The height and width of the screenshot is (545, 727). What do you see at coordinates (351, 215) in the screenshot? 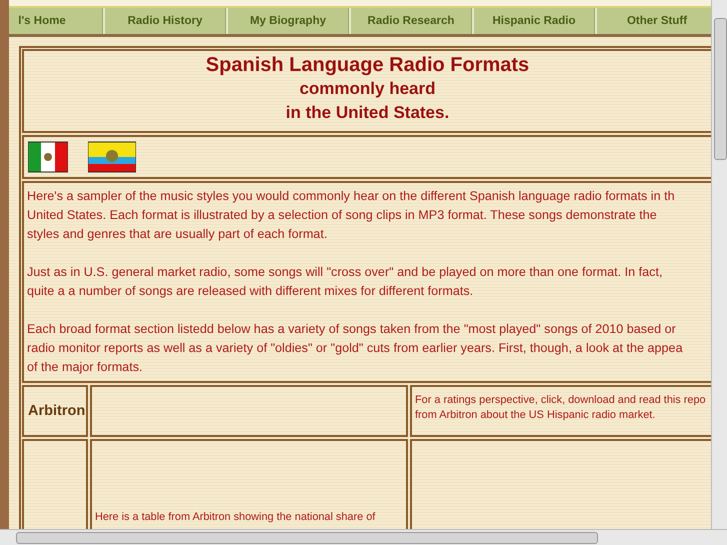
I see `intro-paragraph: Here's a sampler of the music styles you would commonly hear on the different Spanish language radio formats in th United States. Each format is illustrated by a selection of song clips in MP3 format. These songs demonstrate the styles and genres that are usually part of each format.` at bounding box center [351, 215].